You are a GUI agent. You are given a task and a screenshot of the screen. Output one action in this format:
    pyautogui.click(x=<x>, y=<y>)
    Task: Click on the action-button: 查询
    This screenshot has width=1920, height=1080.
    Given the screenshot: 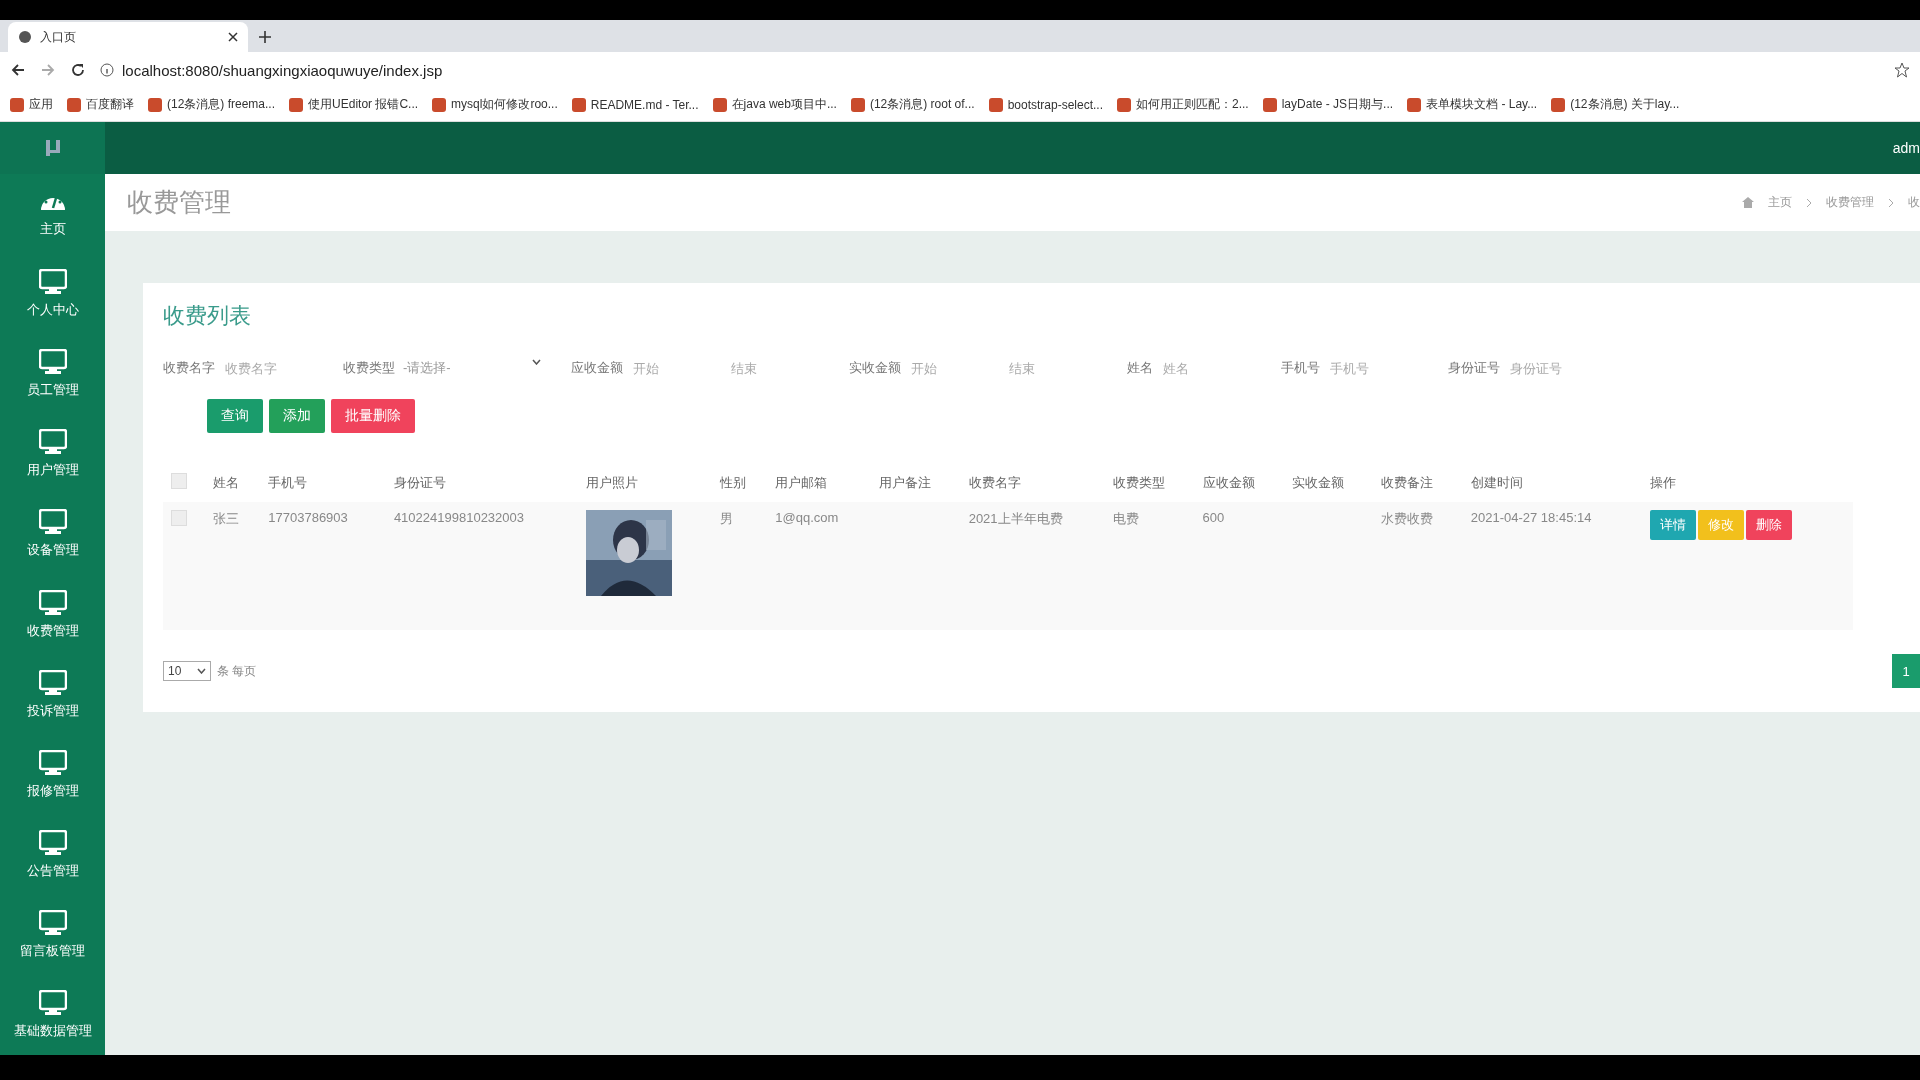 What is the action you would take?
    pyautogui.click(x=235, y=416)
    